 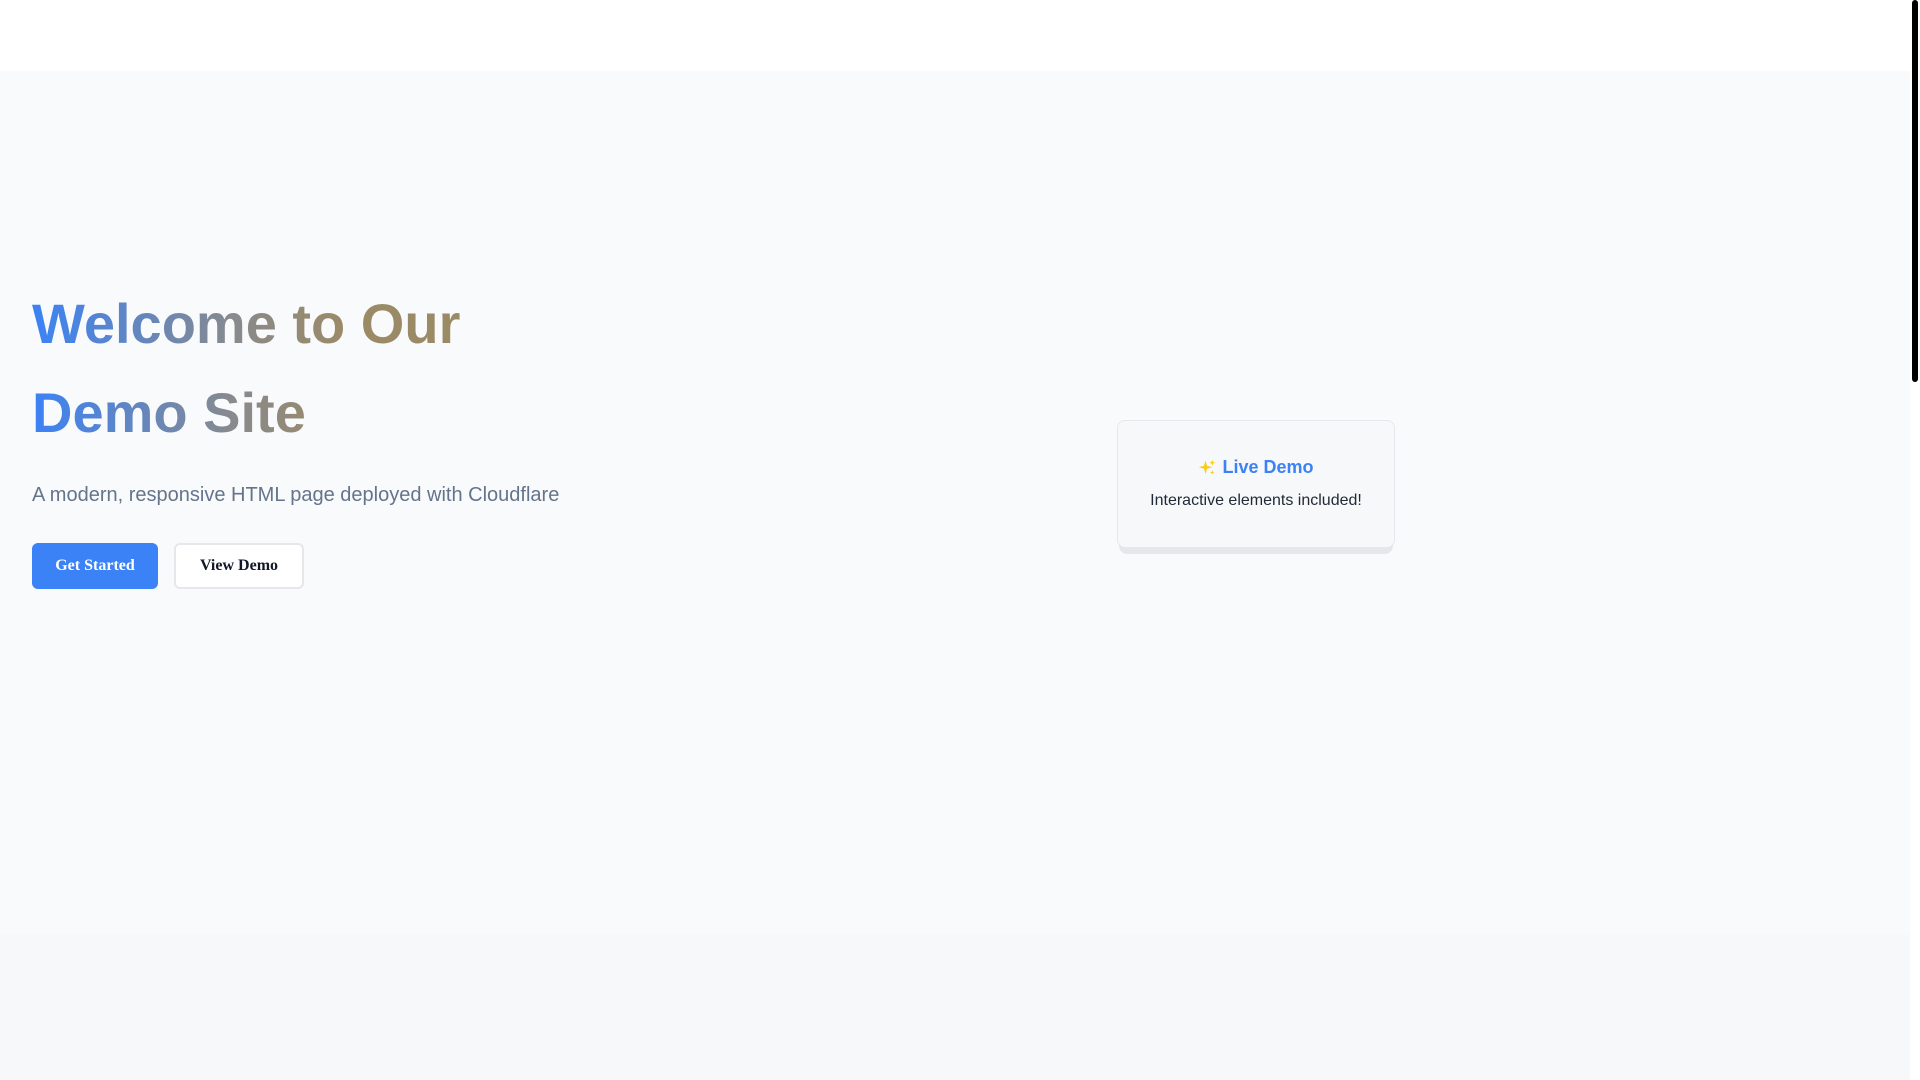 I want to click on get-started-button: Get Started, so click(x=95, y=566).